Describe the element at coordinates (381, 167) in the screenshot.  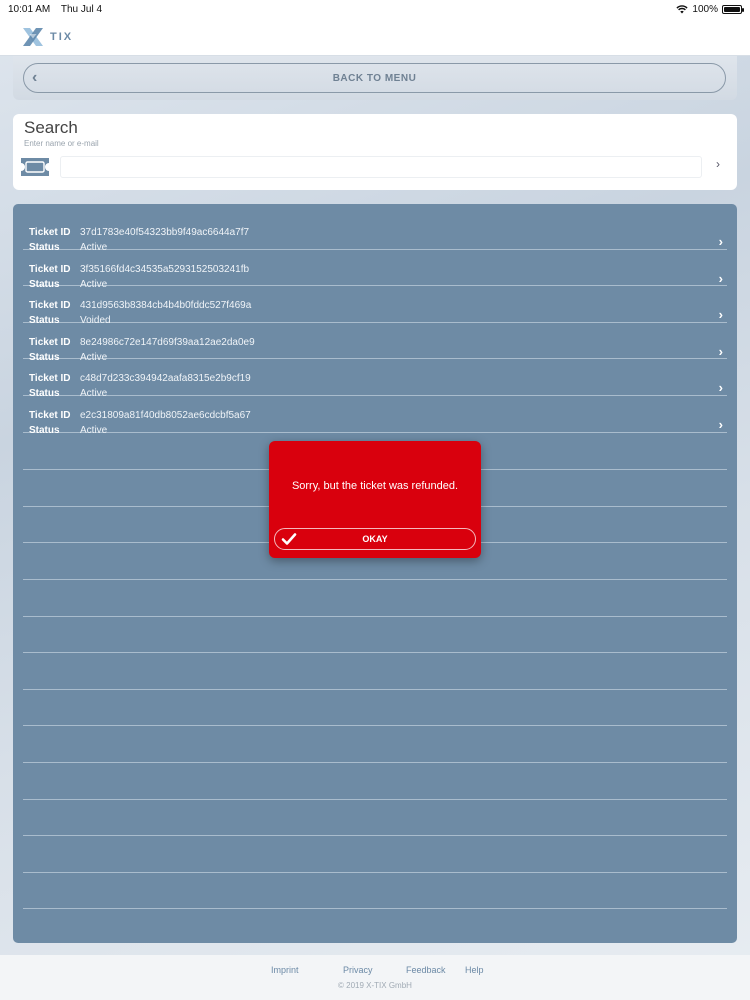
I see `search-input` at that location.